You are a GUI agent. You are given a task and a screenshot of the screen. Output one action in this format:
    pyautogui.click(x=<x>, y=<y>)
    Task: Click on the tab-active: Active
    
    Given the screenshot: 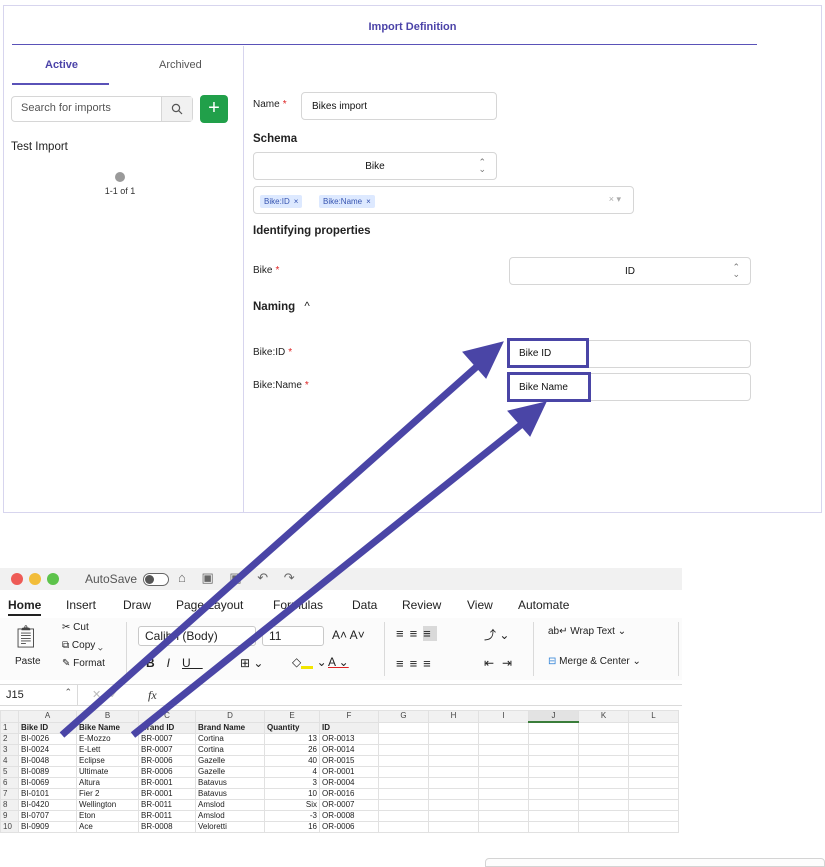 What is the action you would take?
    pyautogui.click(x=61, y=65)
    